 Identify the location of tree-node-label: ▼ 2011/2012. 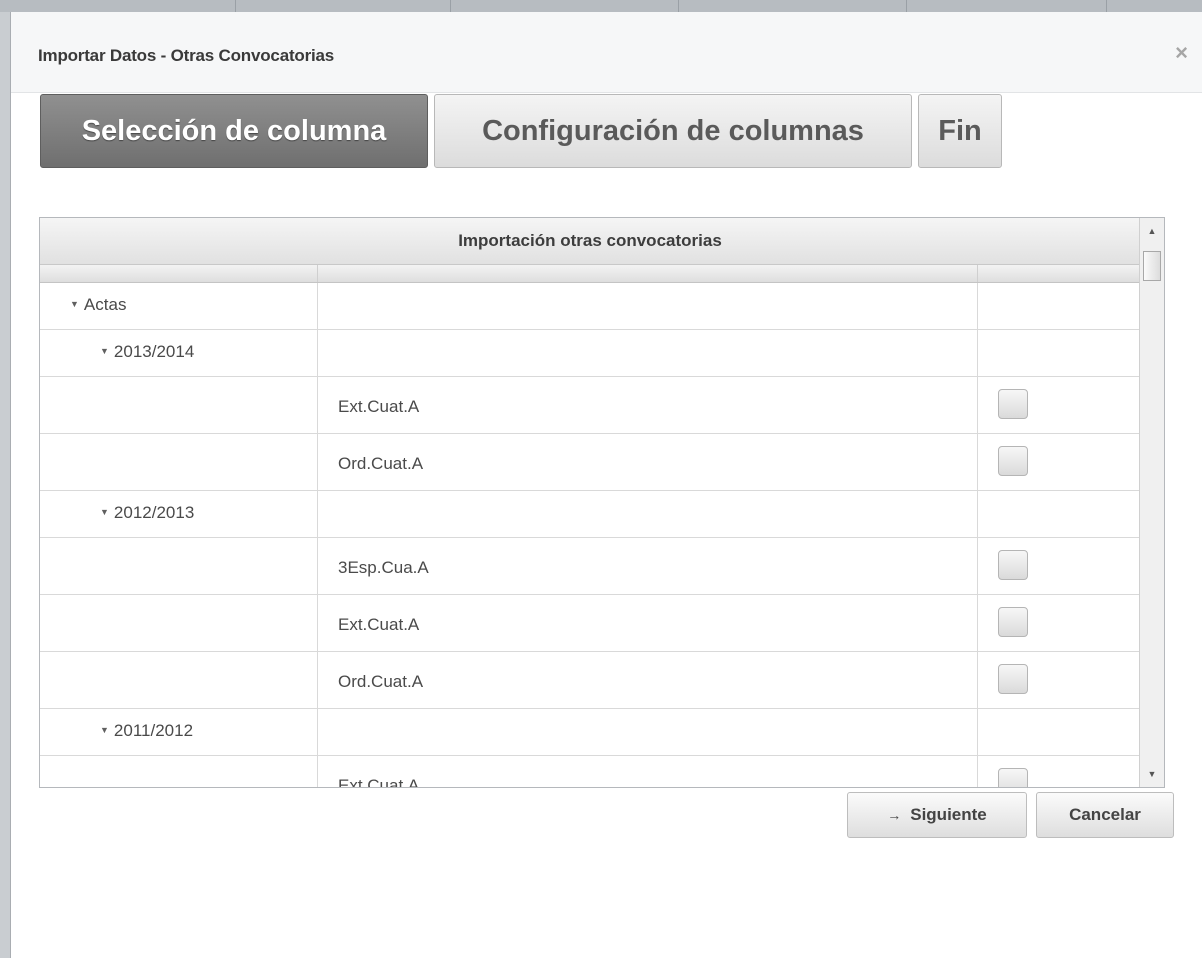
(146, 731).